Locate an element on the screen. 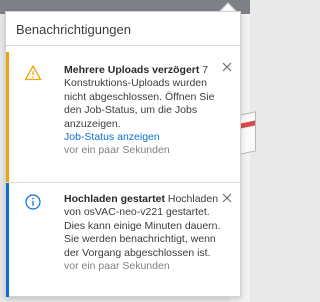 This screenshot has height=302, width=320. warning-accent-bar is located at coordinates (7, 117).